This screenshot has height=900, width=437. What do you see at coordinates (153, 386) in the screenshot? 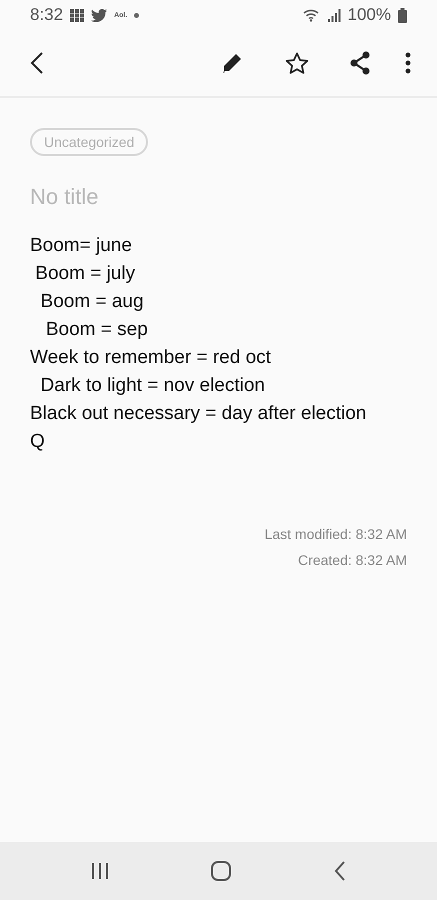
I see `note-line: Dark to light = nov election` at bounding box center [153, 386].